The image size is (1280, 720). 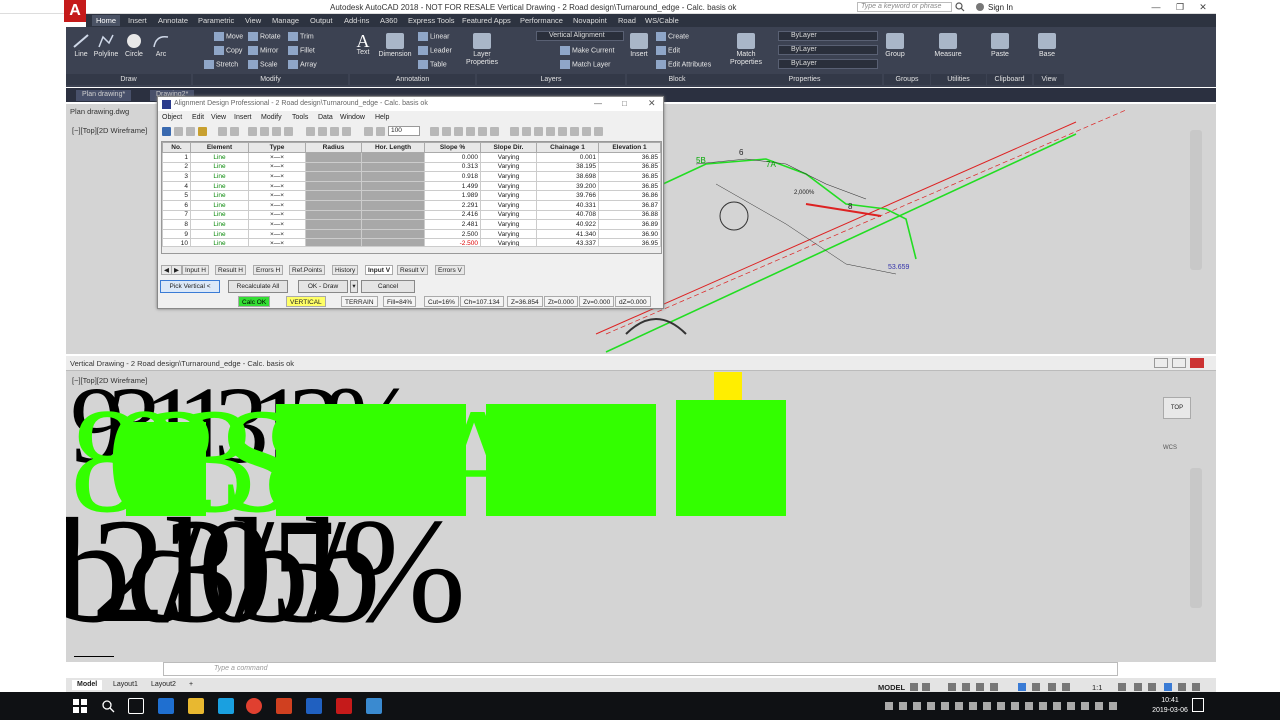 What do you see at coordinates (276, 131) in the screenshot?
I see `spiral-element-icon` at bounding box center [276, 131].